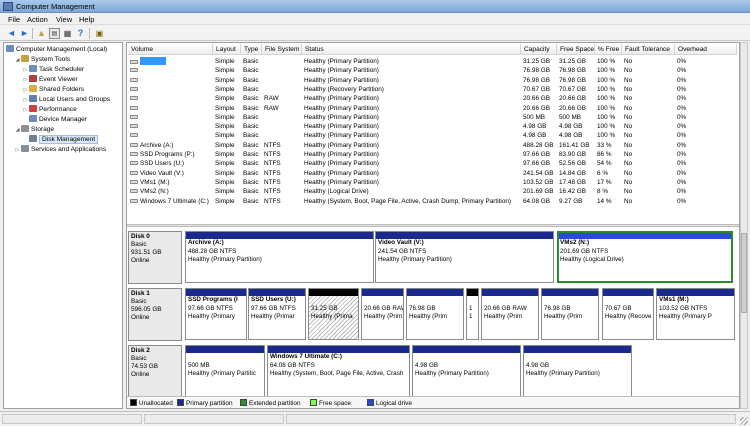 This screenshot has width=750, height=426. What do you see at coordinates (66, 100) in the screenshot?
I see `tree-item-local-users-and-groups: ▷ Local Users and Groups` at bounding box center [66, 100].